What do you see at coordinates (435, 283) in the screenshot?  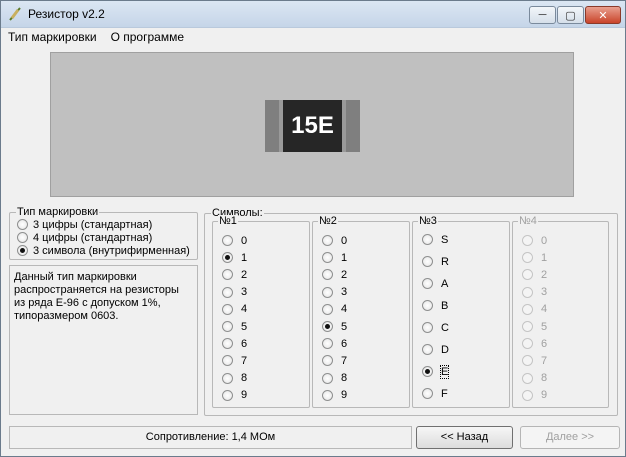 I see `symbol-option: A` at bounding box center [435, 283].